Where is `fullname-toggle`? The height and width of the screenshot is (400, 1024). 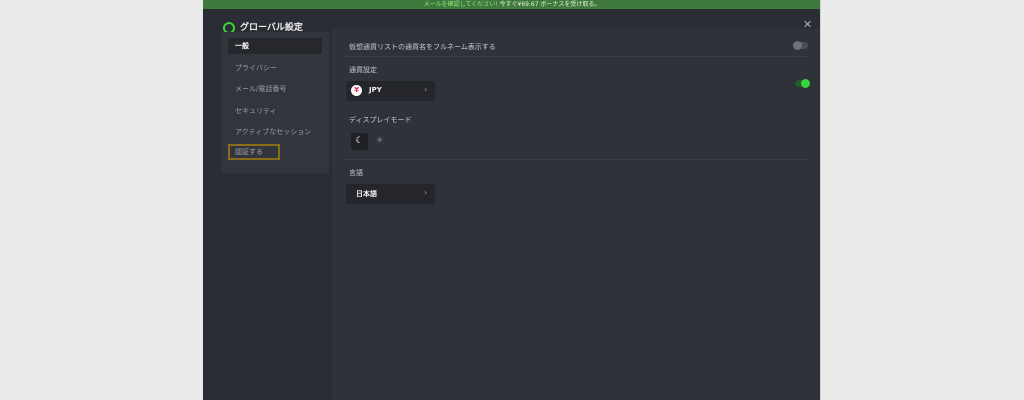 fullname-toggle is located at coordinates (800, 45).